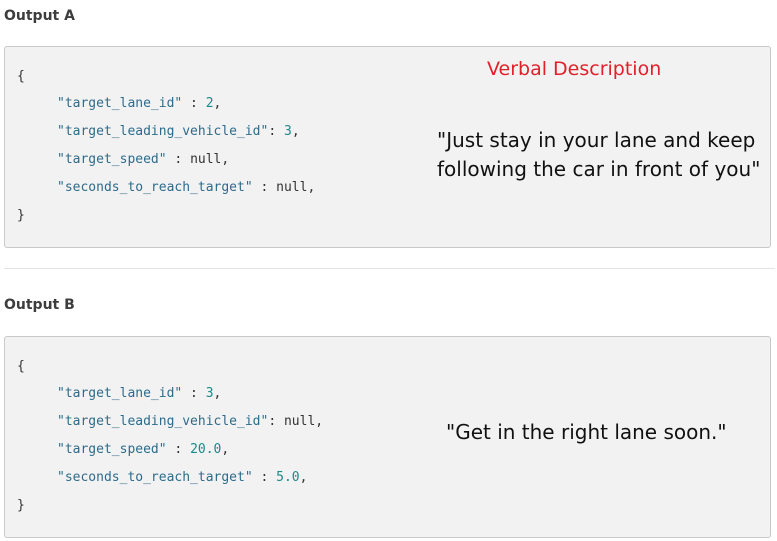 The width and height of the screenshot is (777, 541). Describe the element at coordinates (21, 215) in the screenshot. I see `output-a-close-brace: }` at that location.